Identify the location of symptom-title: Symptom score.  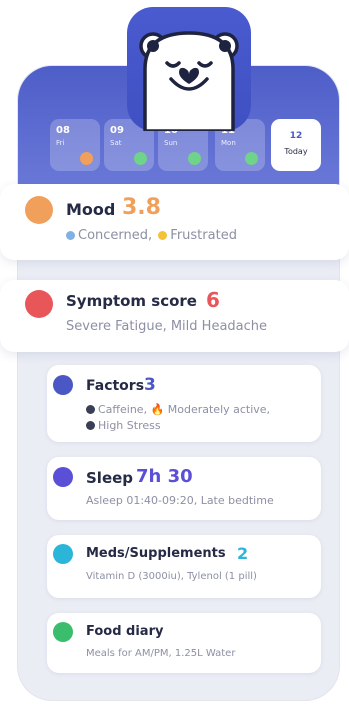
(131, 301).